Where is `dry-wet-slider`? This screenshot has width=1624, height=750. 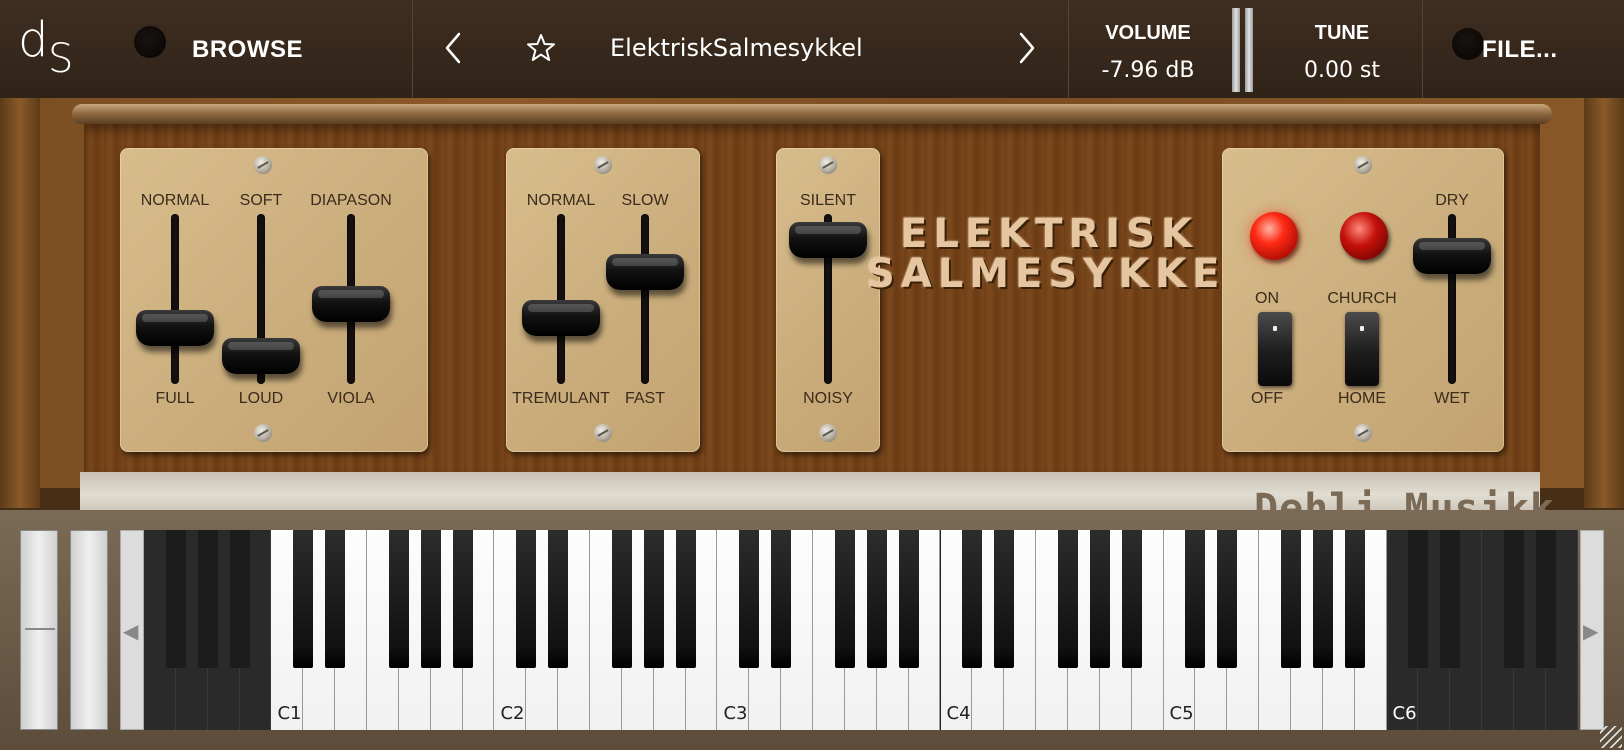 dry-wet-slider is located at coordinates (1452, 256).